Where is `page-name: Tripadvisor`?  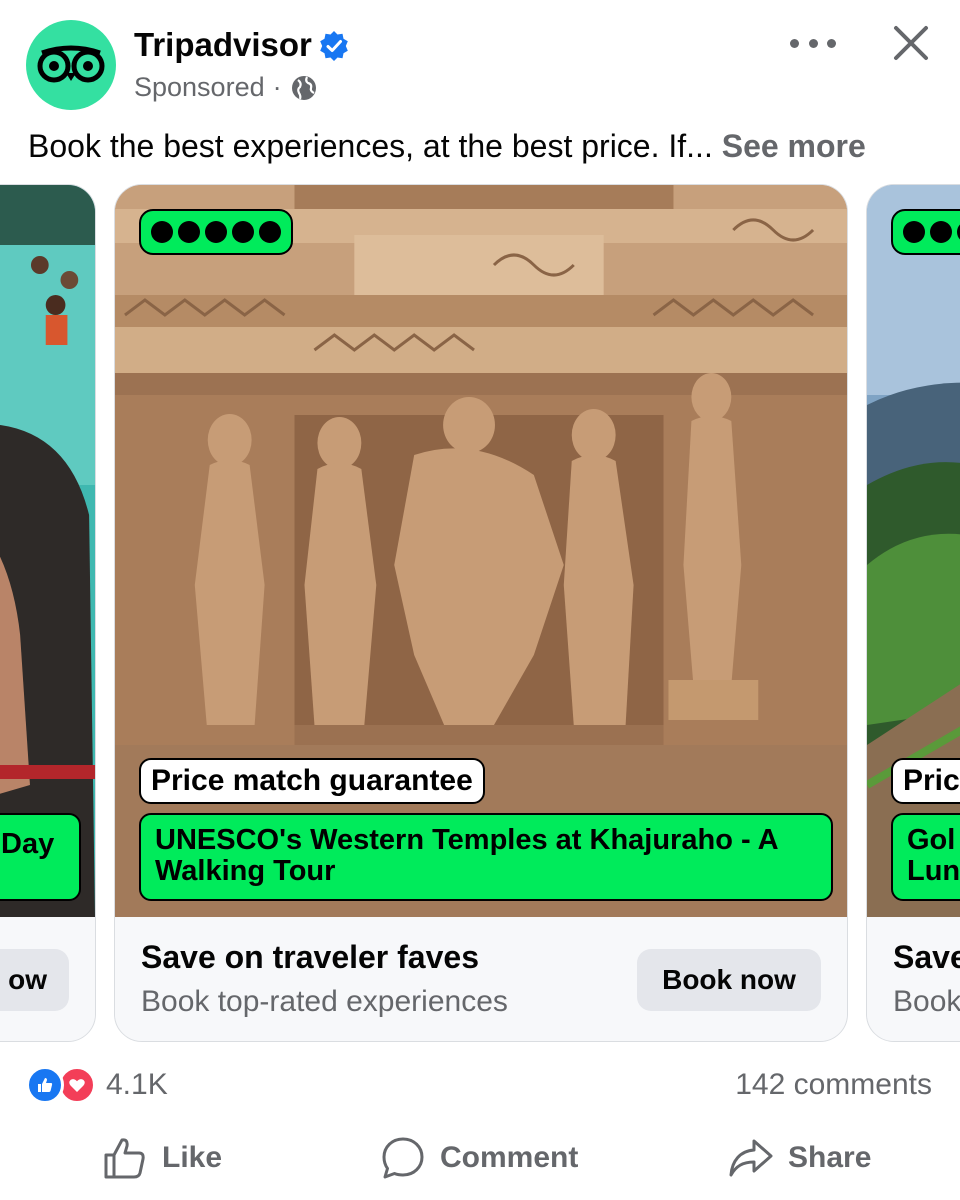 page-name: Tripadvisor is located at coordinates (223, 45).